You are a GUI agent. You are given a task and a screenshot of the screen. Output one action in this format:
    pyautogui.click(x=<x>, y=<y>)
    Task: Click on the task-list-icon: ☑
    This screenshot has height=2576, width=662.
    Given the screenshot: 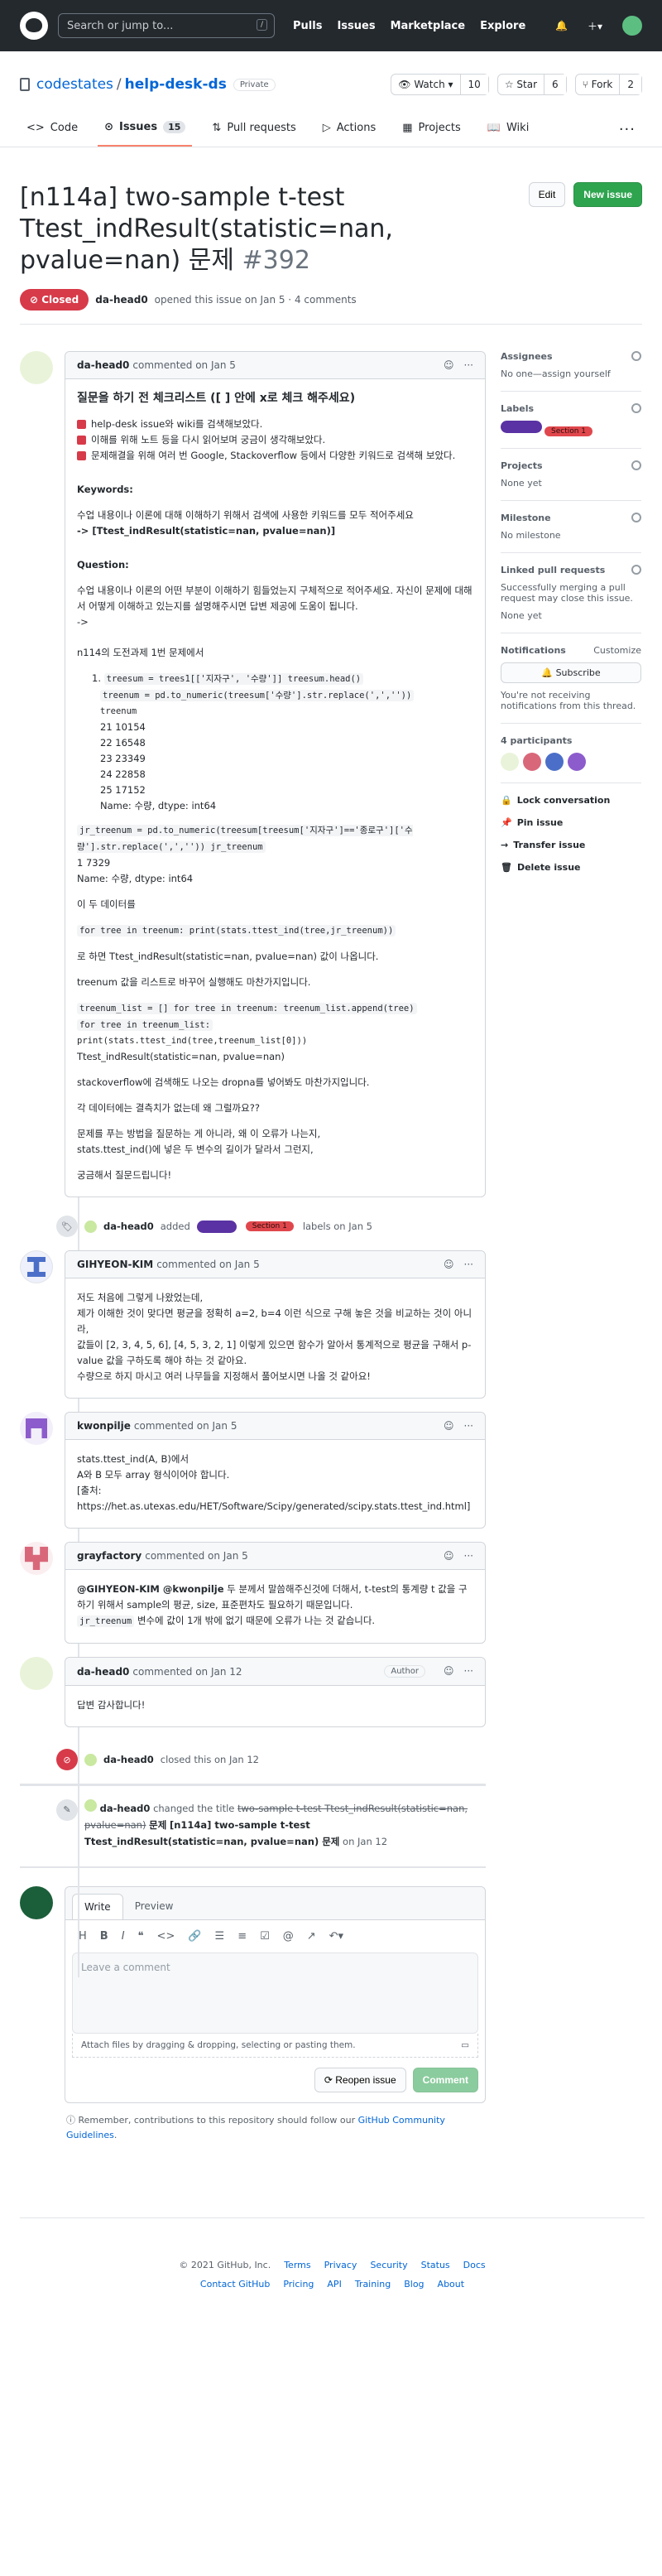 What is the action you would take?
    pyautogui.click(x=265, y=1936)
    